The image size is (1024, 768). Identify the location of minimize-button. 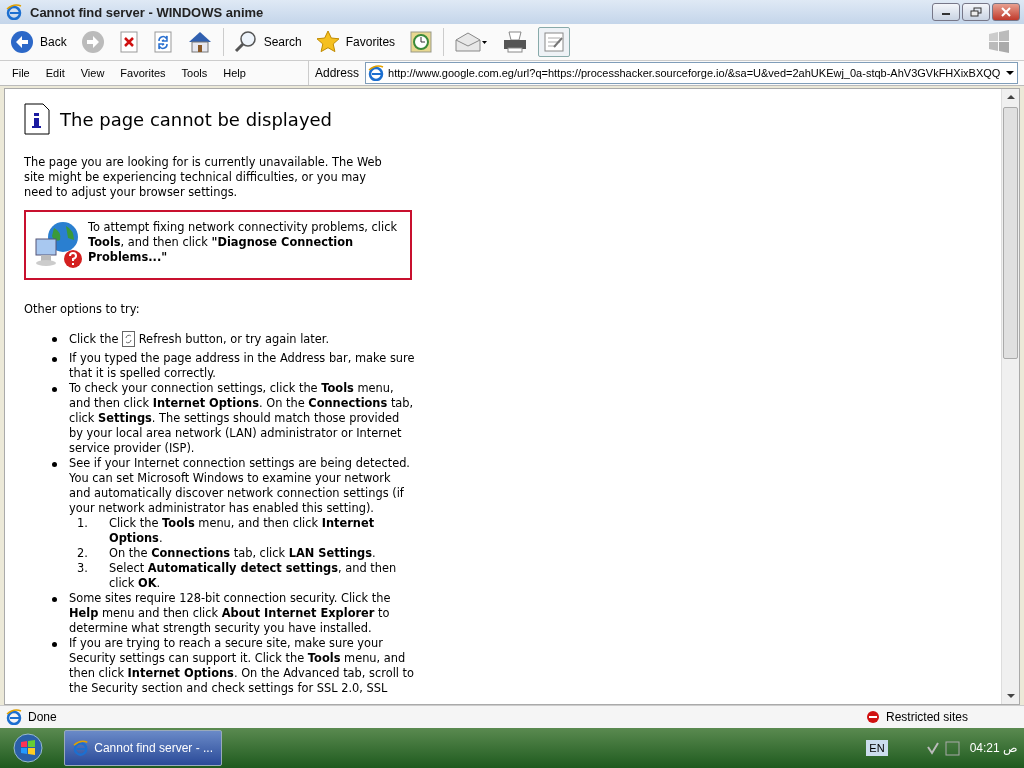
(946, 12).